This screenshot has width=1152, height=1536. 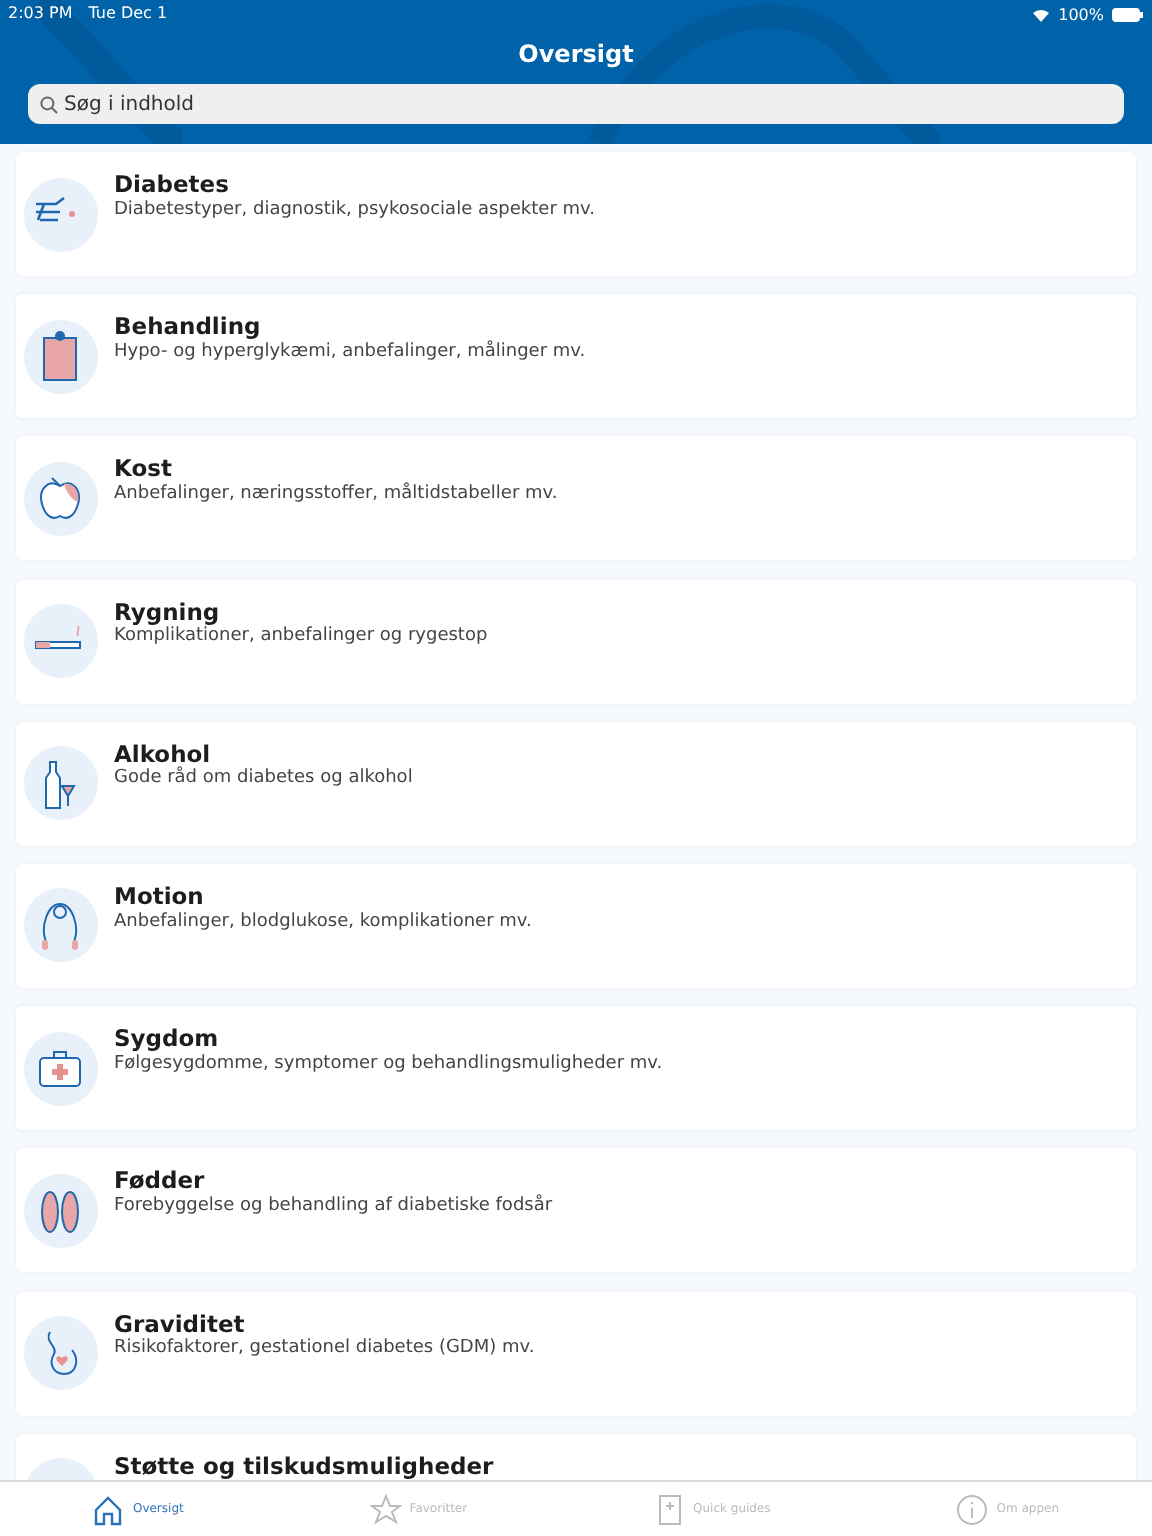 What do you see at coordinates (163, 754) in the screenshot?
I see `topic-title: Alkohol` at bounding box center [163, 754].